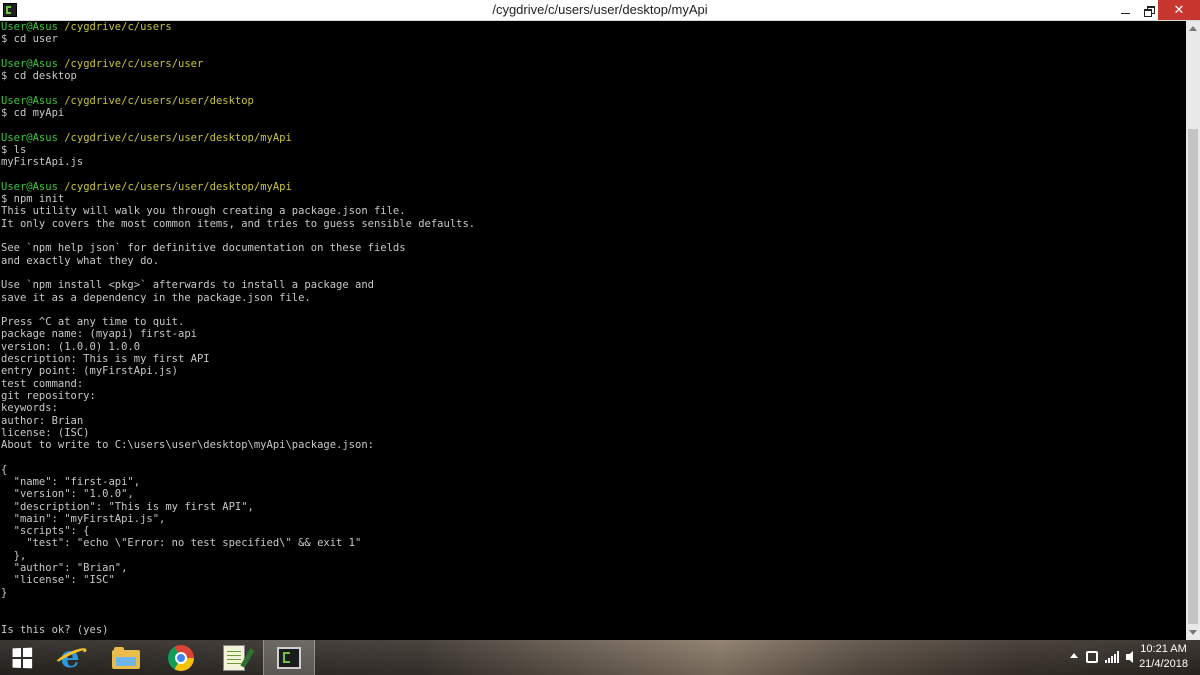 The width and height of the screenshot is (1200, 675). Describe the element at coordinates (1092, 657) in the screenshot. I see `network-tray-icon` at that location.